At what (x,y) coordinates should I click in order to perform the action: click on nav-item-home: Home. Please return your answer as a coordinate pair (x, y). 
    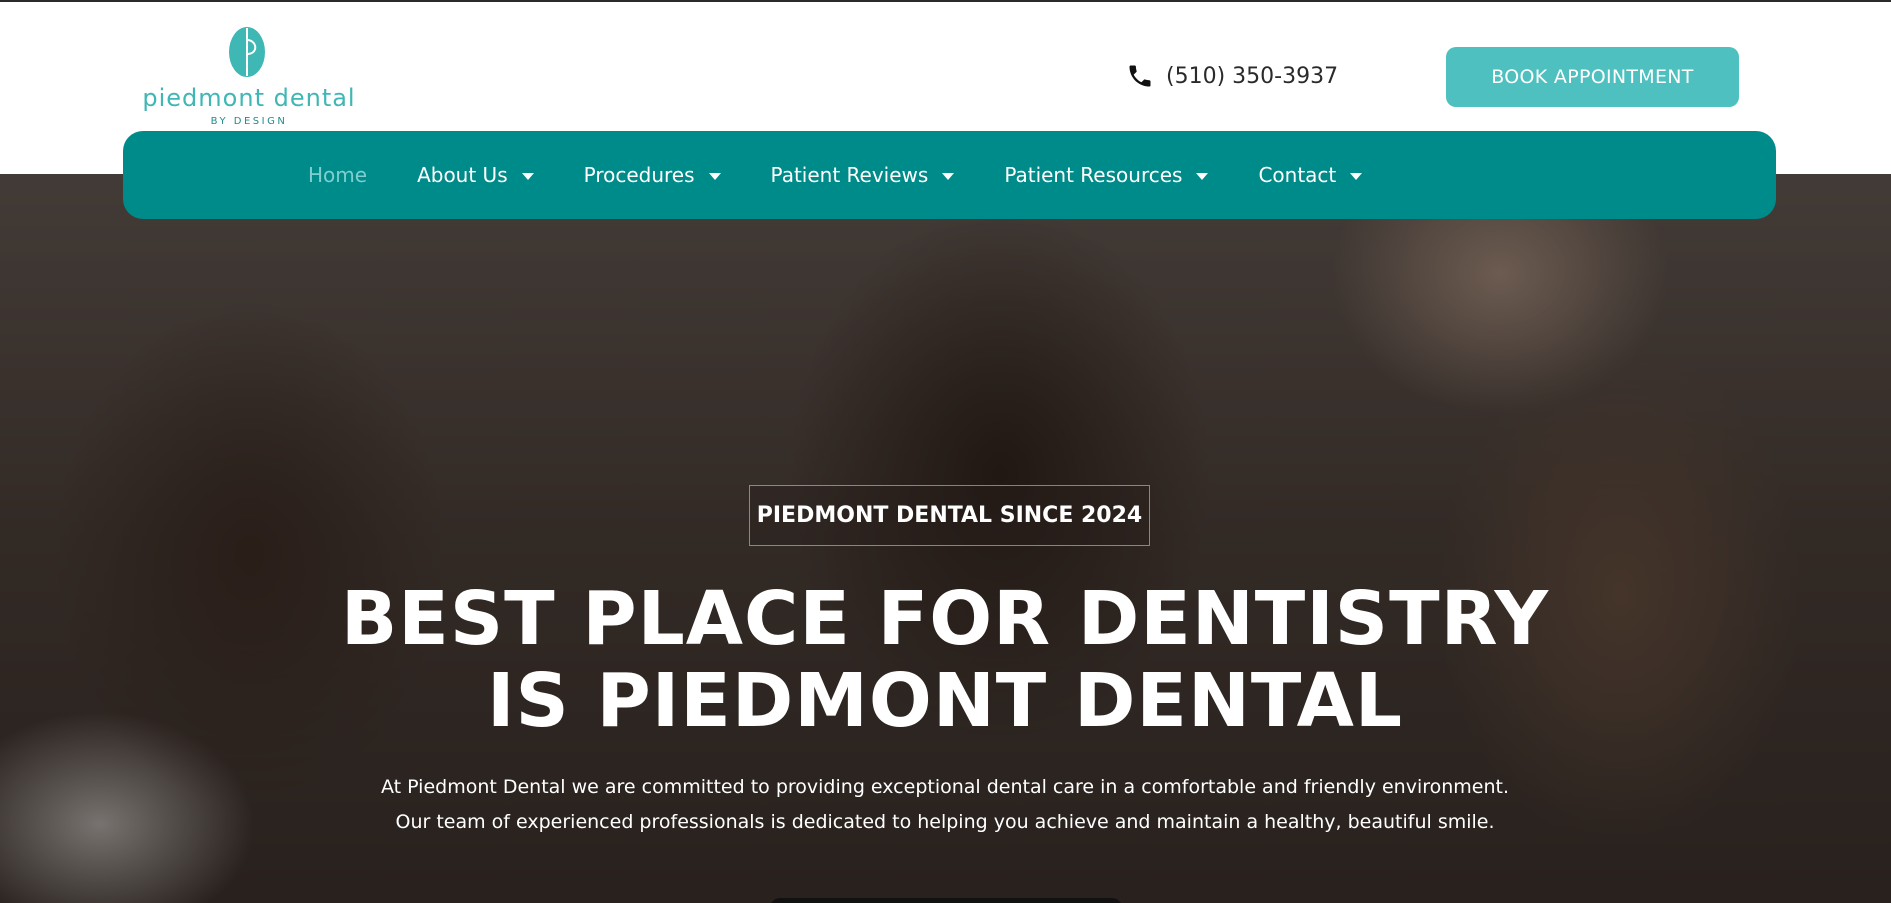
    Looking at the image, I should click on (337, 175).